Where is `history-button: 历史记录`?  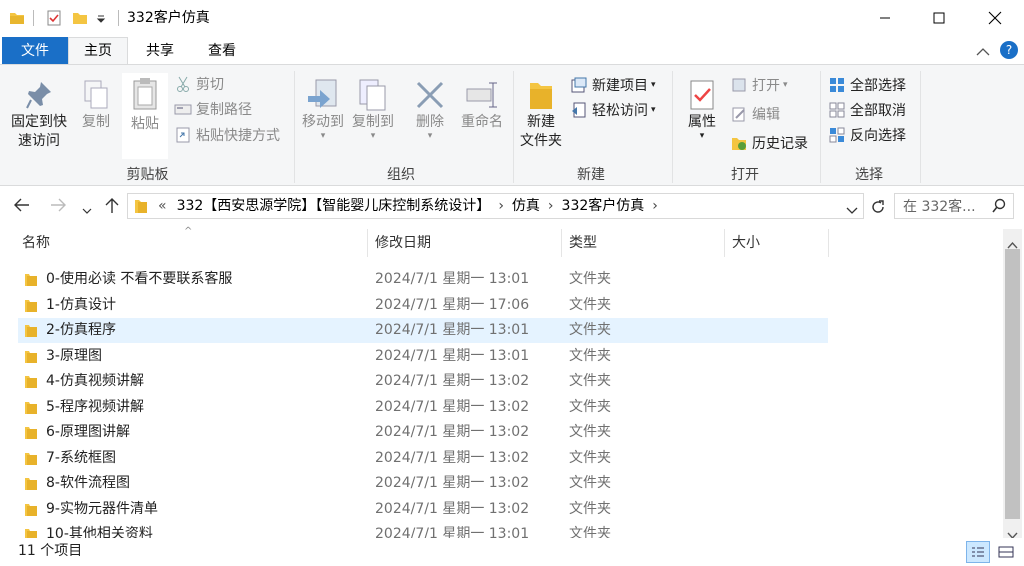 history-button: 历史记录 is located at coordinates (769, 143).